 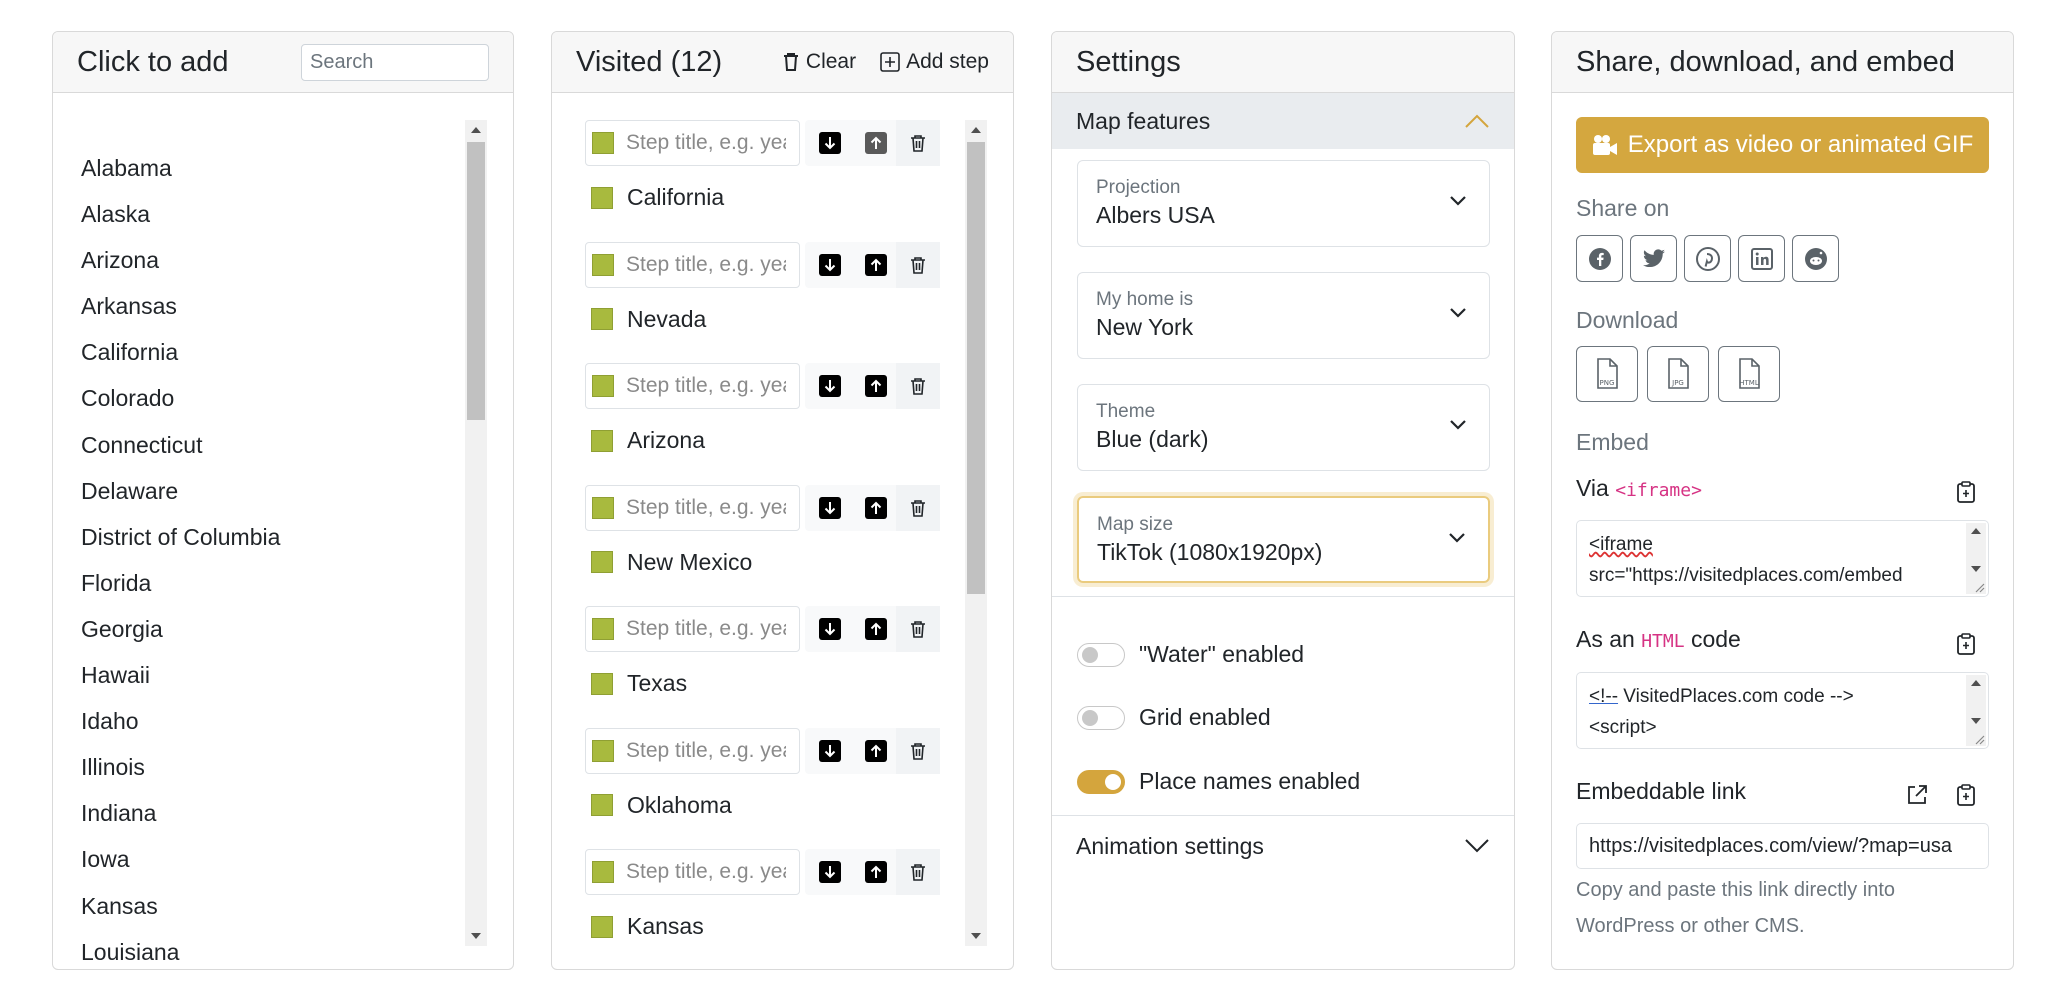 I want to click on state-list-item: Alabama, so click(x=271, y=176).